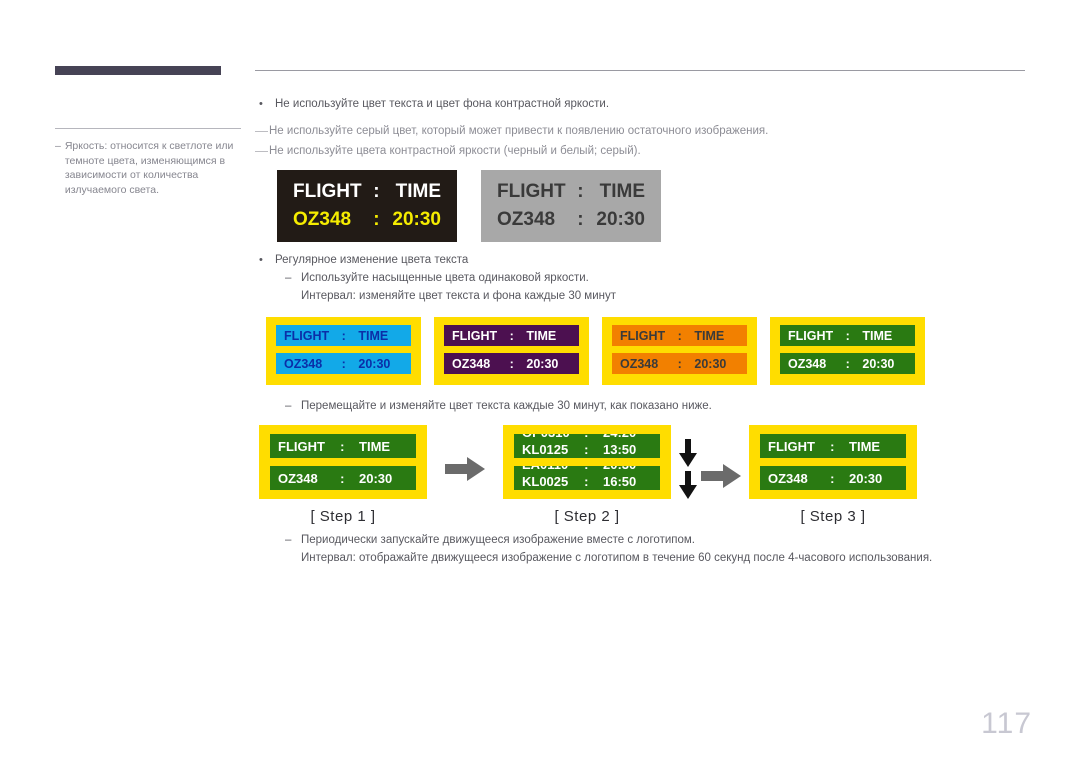 This screenshot has width=1080, height=763. Describe the element at coordinates (571, 192) in the screenshot. I see `flight-panel-gray-header: FLIGHT : TIME` at that location.